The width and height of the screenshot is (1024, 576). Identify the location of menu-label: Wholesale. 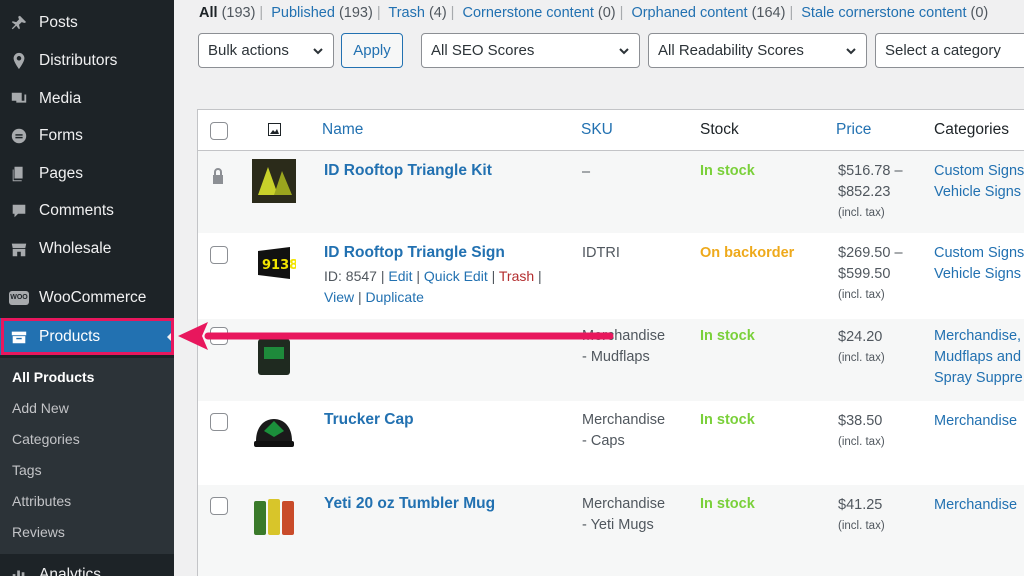
(75, 248).